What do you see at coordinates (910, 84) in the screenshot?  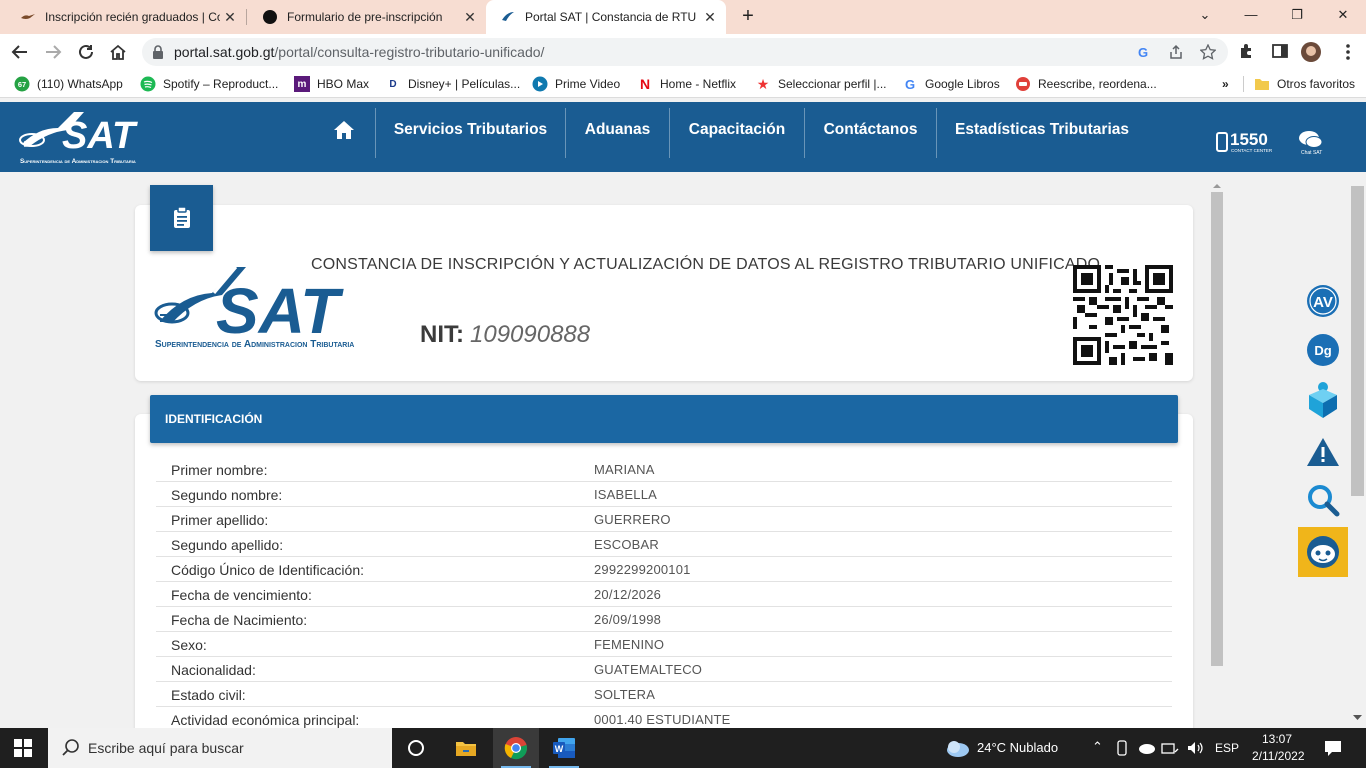 I see `google-icon: G` at bounding box center [910, 84].